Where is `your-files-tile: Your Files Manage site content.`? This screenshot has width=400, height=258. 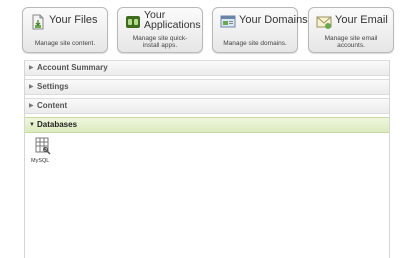
your-files-tile: Your Files Manage site content. is located at coordinates (65, 30).